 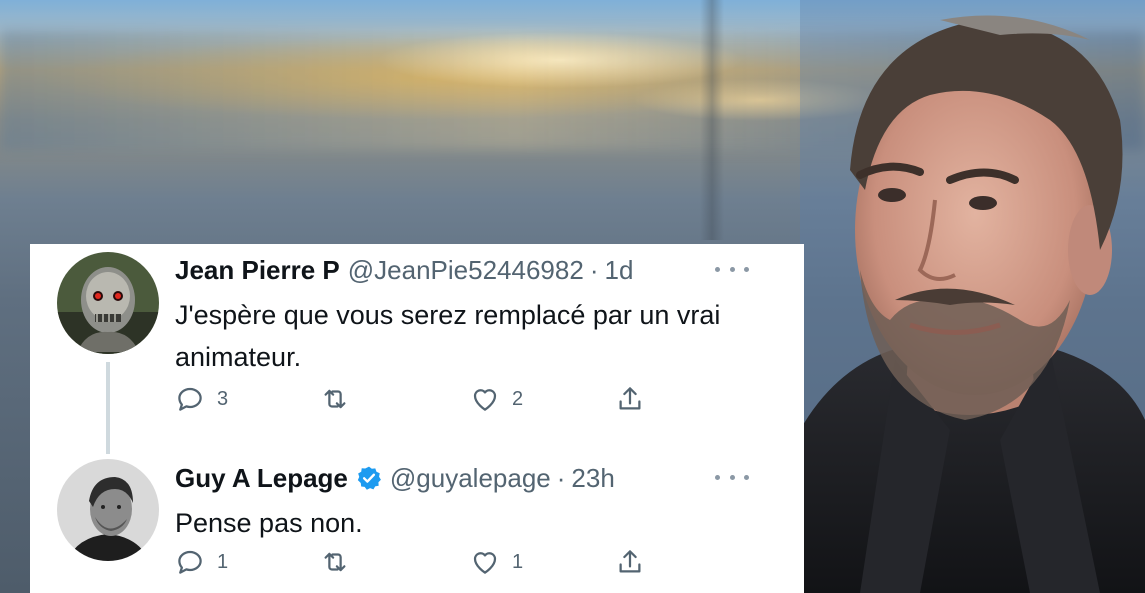 I want to click on author-name: Guy A Lepage, so click(x=261, y=478).